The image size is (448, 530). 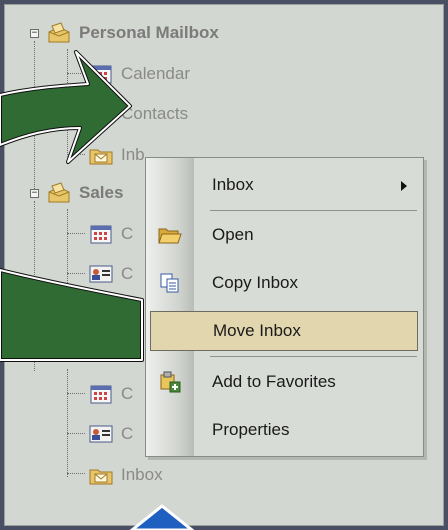 What do you see at coordinates (72, 315) in the screenshot?
I see `arrow-body-icon` at bounding box center [72, 315].